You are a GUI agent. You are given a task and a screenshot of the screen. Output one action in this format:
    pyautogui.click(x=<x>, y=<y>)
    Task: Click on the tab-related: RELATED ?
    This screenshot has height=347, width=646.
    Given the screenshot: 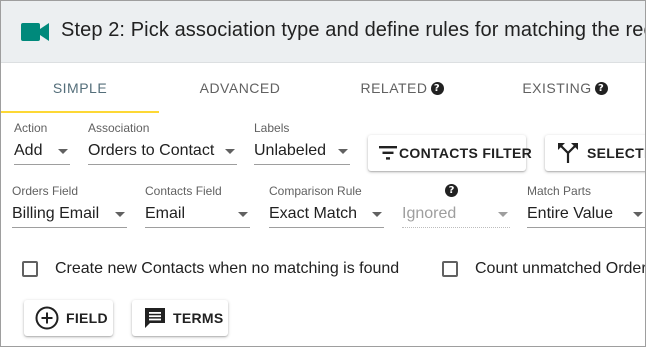 What is the action you would take?
    pyautogui.click(x=402, y=88)
    